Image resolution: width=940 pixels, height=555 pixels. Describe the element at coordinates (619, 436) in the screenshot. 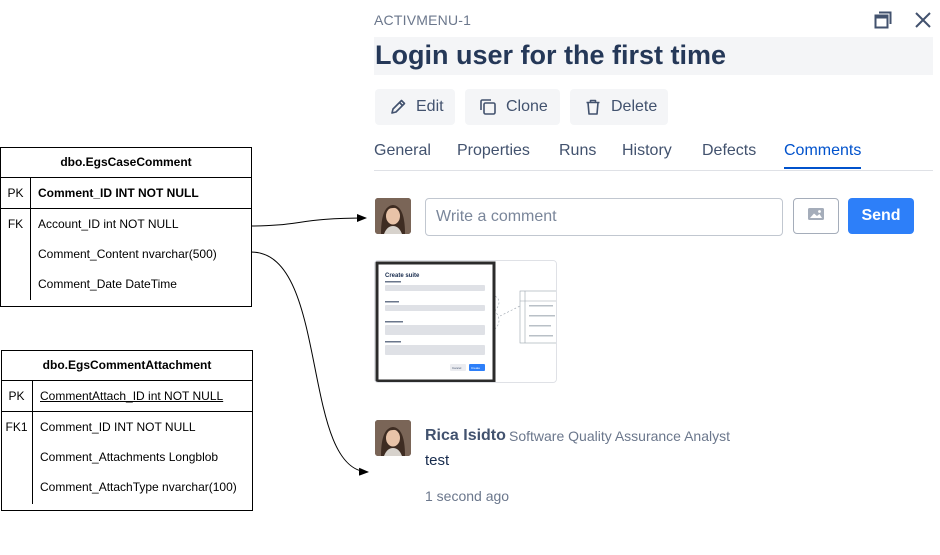

I see `comment-author-role: Software Quality Assurance Analyst` at that location.